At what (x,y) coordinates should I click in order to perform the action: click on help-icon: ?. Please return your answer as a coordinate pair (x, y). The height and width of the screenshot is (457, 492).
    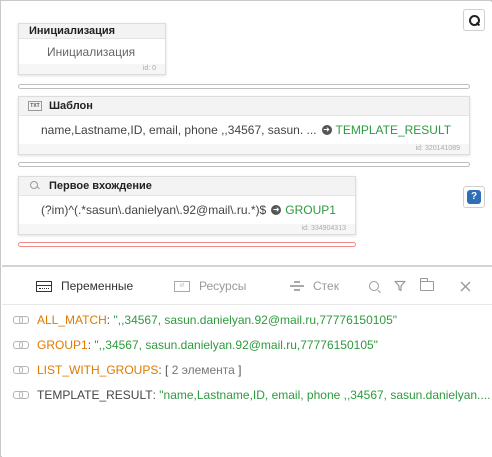
    Looking at the image, I should click on (474, 197).